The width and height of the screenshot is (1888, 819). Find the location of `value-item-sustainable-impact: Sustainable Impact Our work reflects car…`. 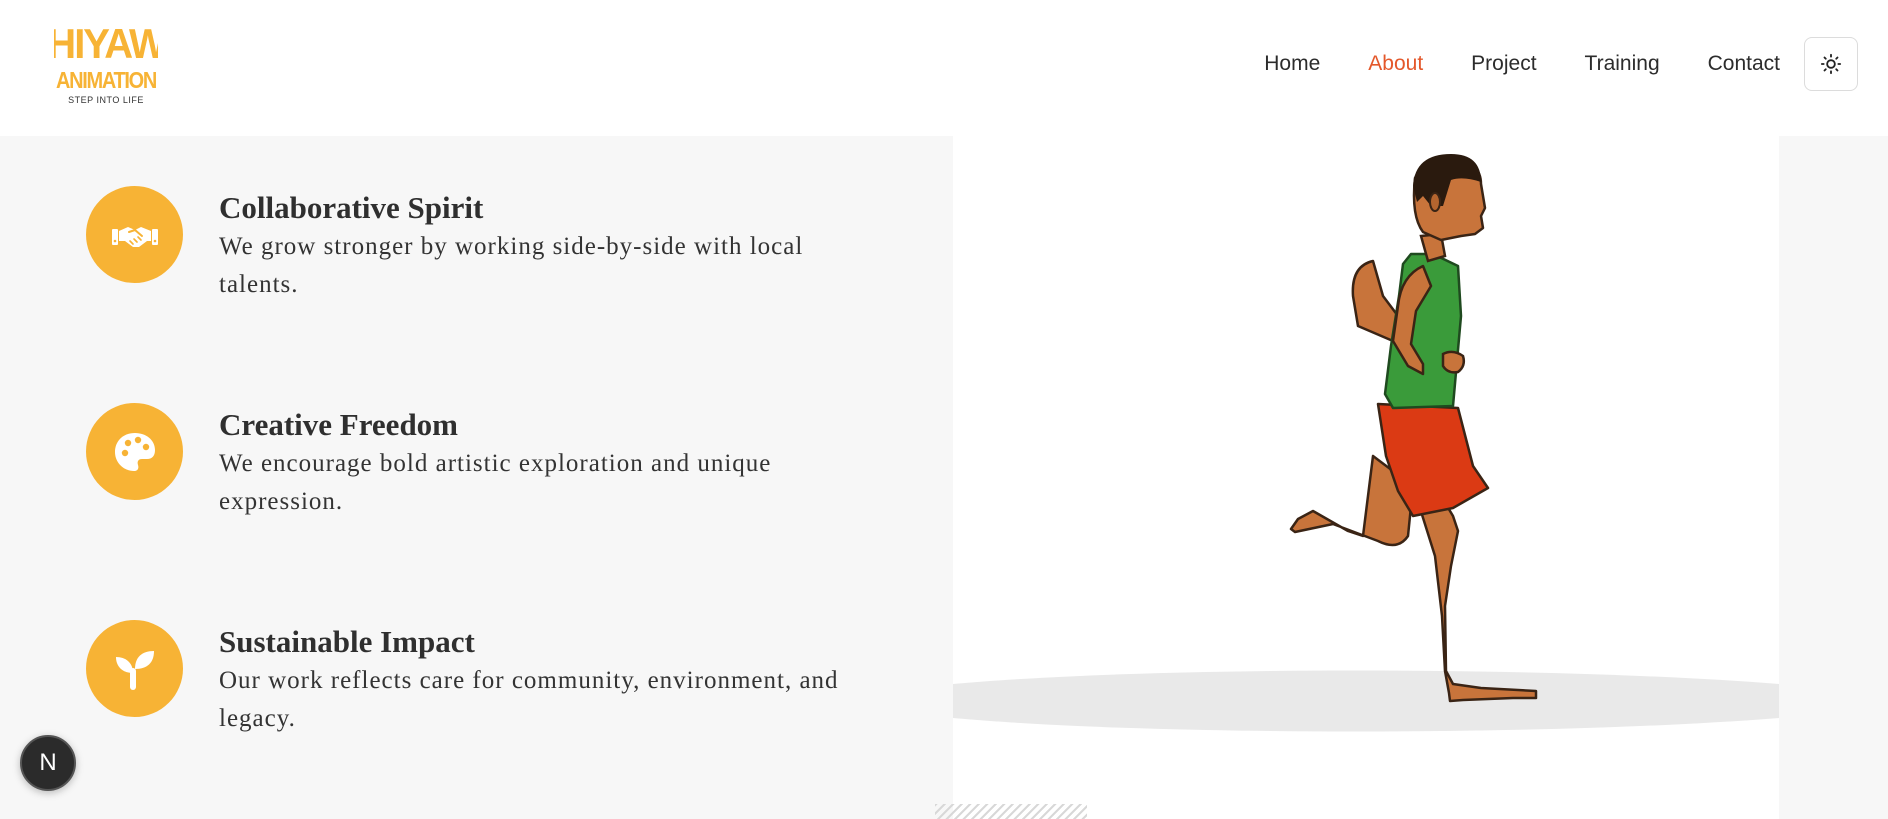

value-item-sustainable-impact: Sustainable Impact Our work reflects car… is located at coordinates (462, 679).